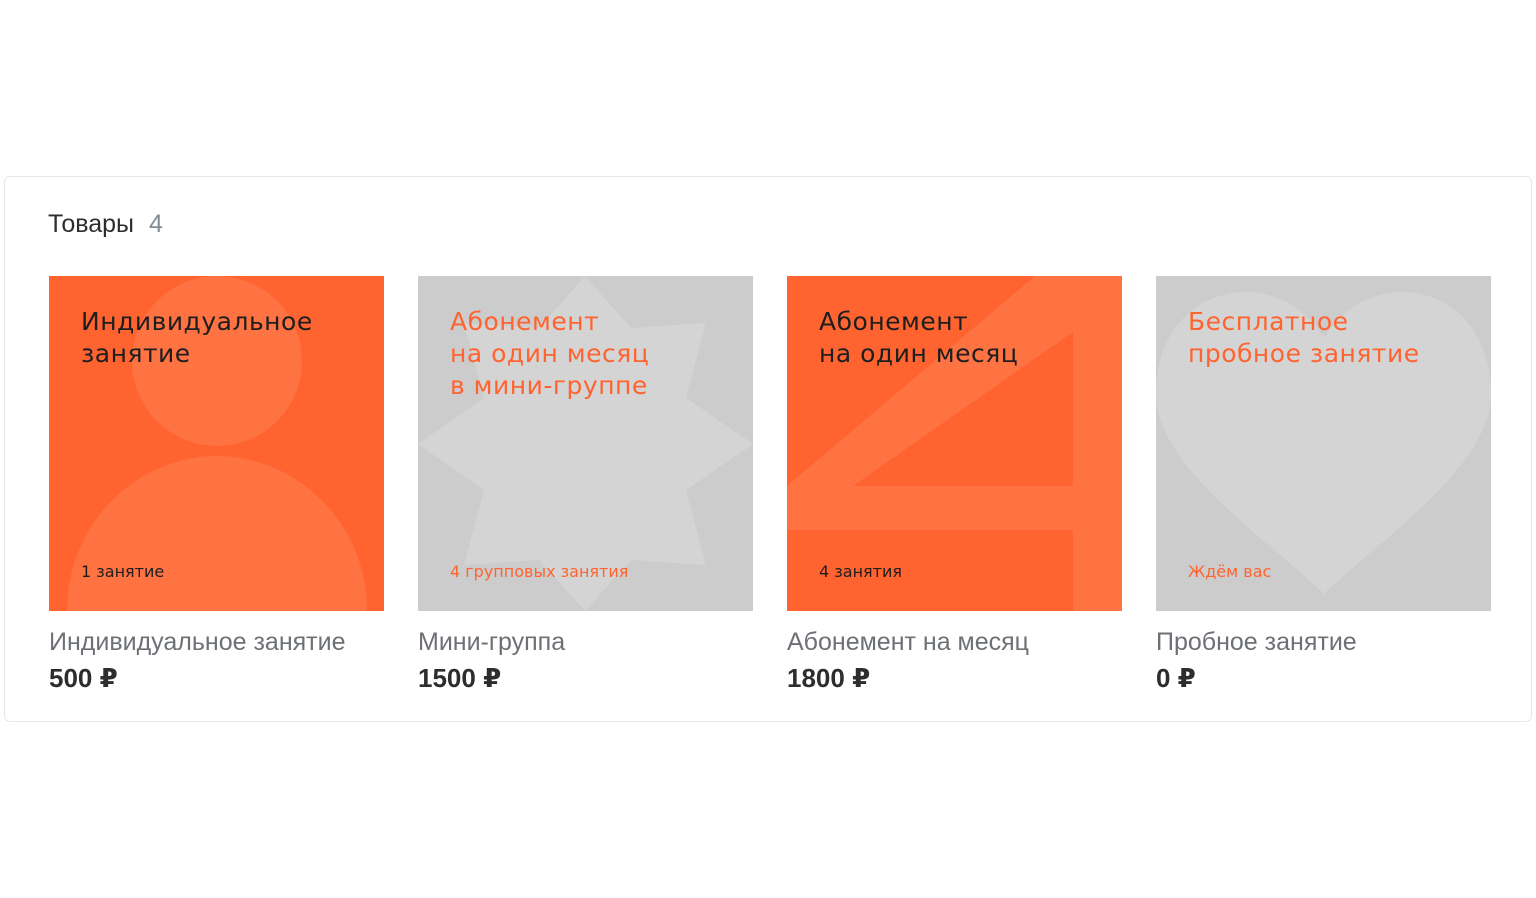  What do you see at coordinates (197, 337) in the screenshot?
I see `cover-title: Индивидуальное занятие` at bounding box center [197, 337].